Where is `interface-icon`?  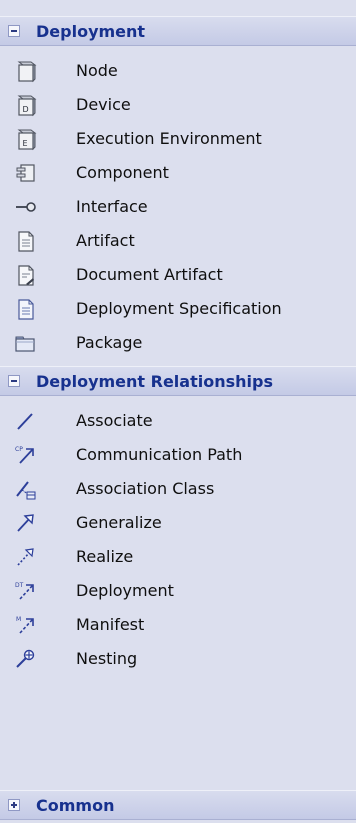 interface-icon is located at coordinates (26, 207).